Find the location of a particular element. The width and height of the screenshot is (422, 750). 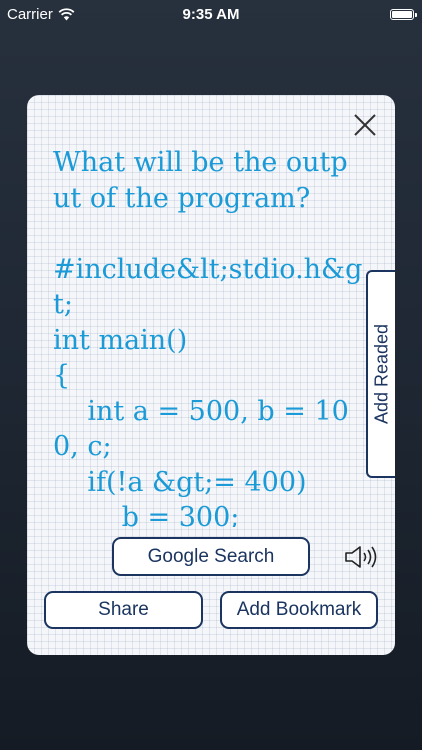

google-search-button: Google Search is located at coordinates (211, 556).